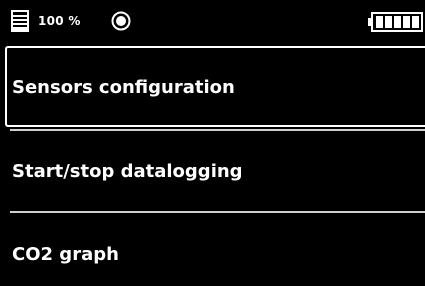 This screenshot has height=286, width=425. I want to click on menu-item-label: Sensors configuration, so click(123, 87).